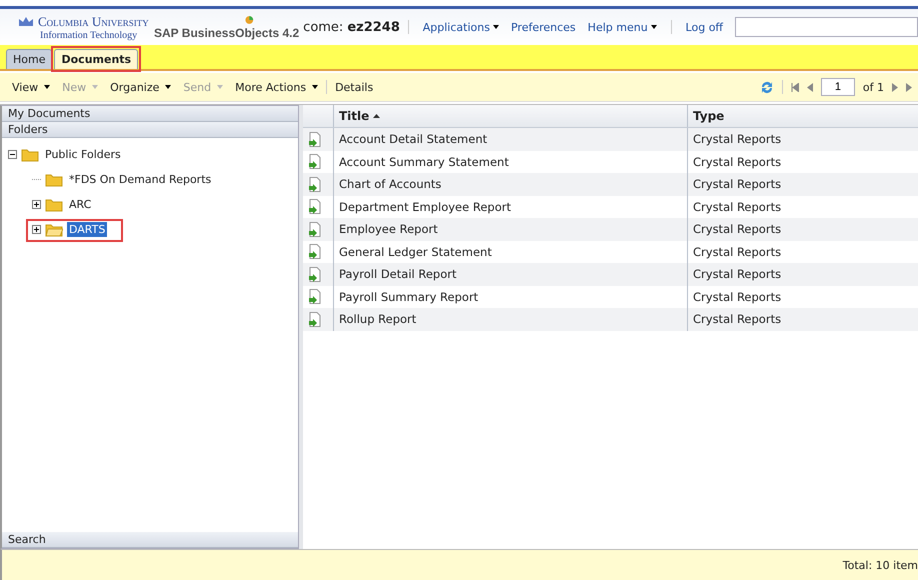 The height and width of the screenshot is (580, 918). I want to click on welcome-text: come:, so click(323, 27).